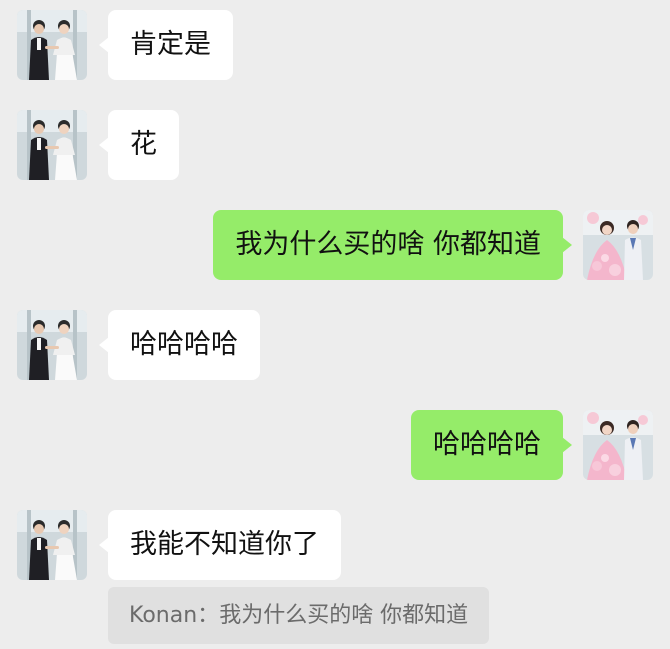  Describe the element at coordinates (163, 615) in the screenshot. I see `quote-author: Konan` at that location.